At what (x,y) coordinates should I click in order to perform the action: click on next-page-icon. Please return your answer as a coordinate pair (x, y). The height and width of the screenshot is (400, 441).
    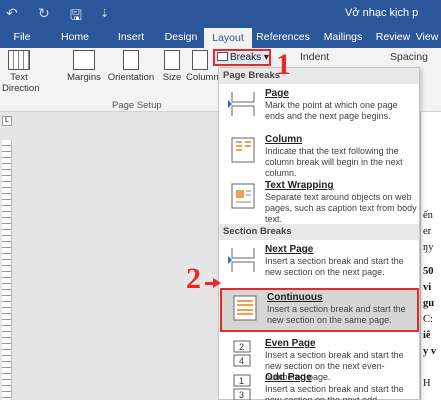
    Looking at the image, I should click on (241, 260).